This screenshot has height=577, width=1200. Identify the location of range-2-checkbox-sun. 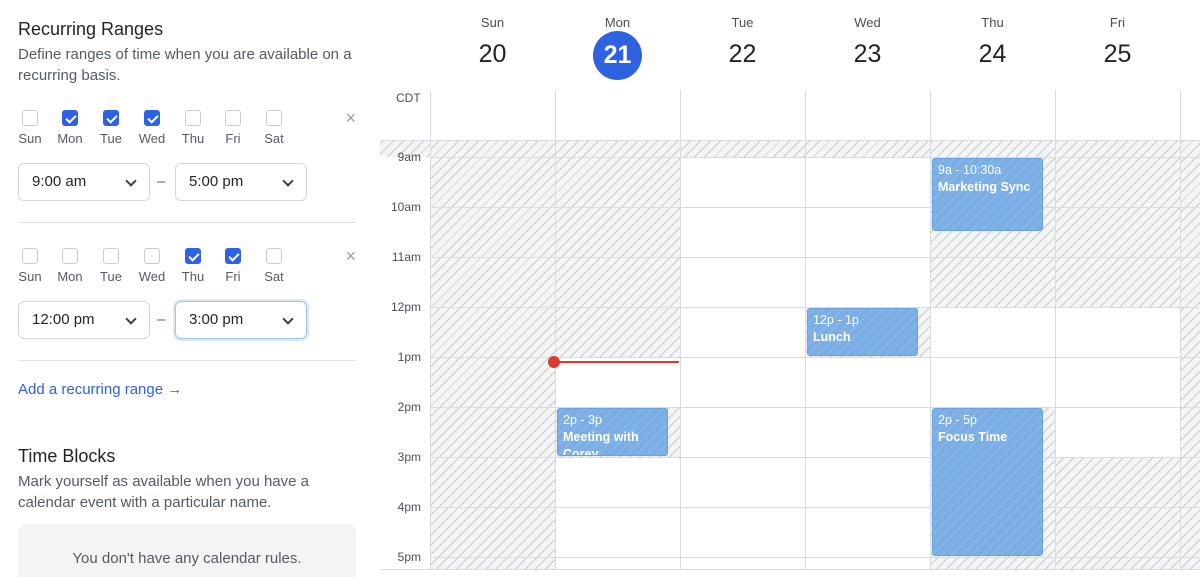
(30, 256).